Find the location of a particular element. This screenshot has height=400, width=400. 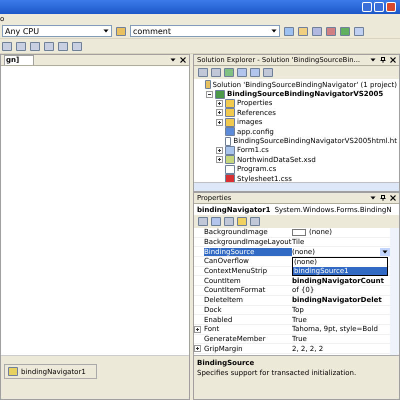

maximize-button is located at coordinates (379, 7).